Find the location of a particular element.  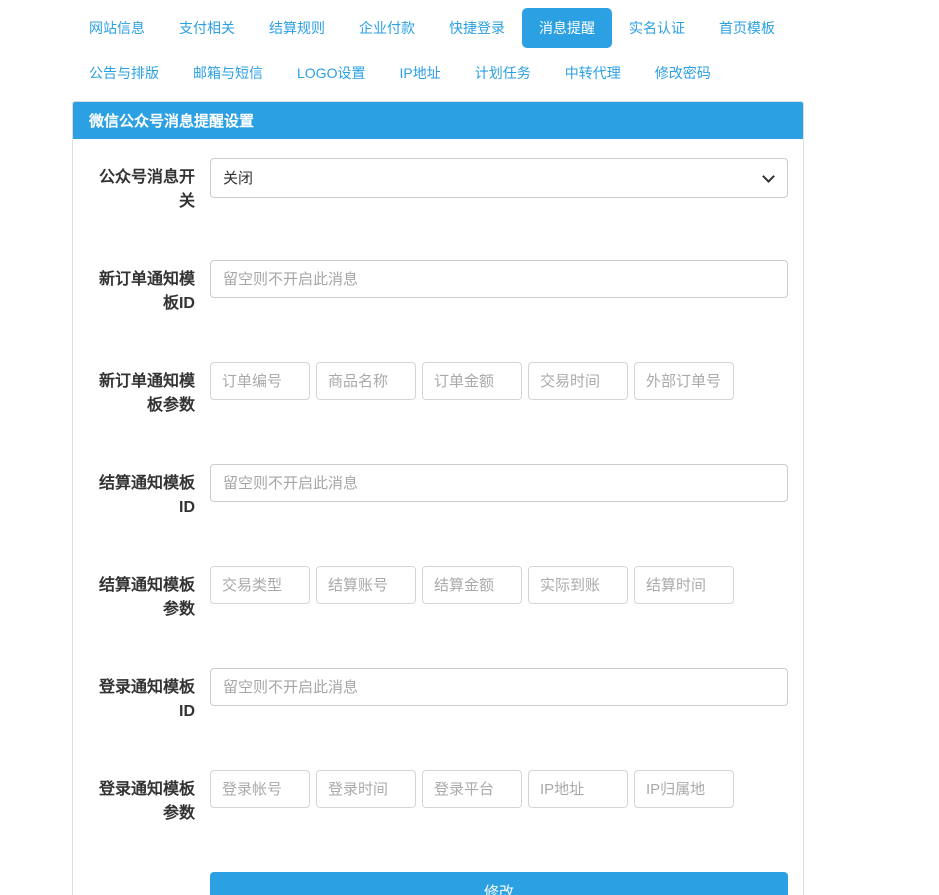

message-switch-select: 关闭 is located at coordinates (499, 178).